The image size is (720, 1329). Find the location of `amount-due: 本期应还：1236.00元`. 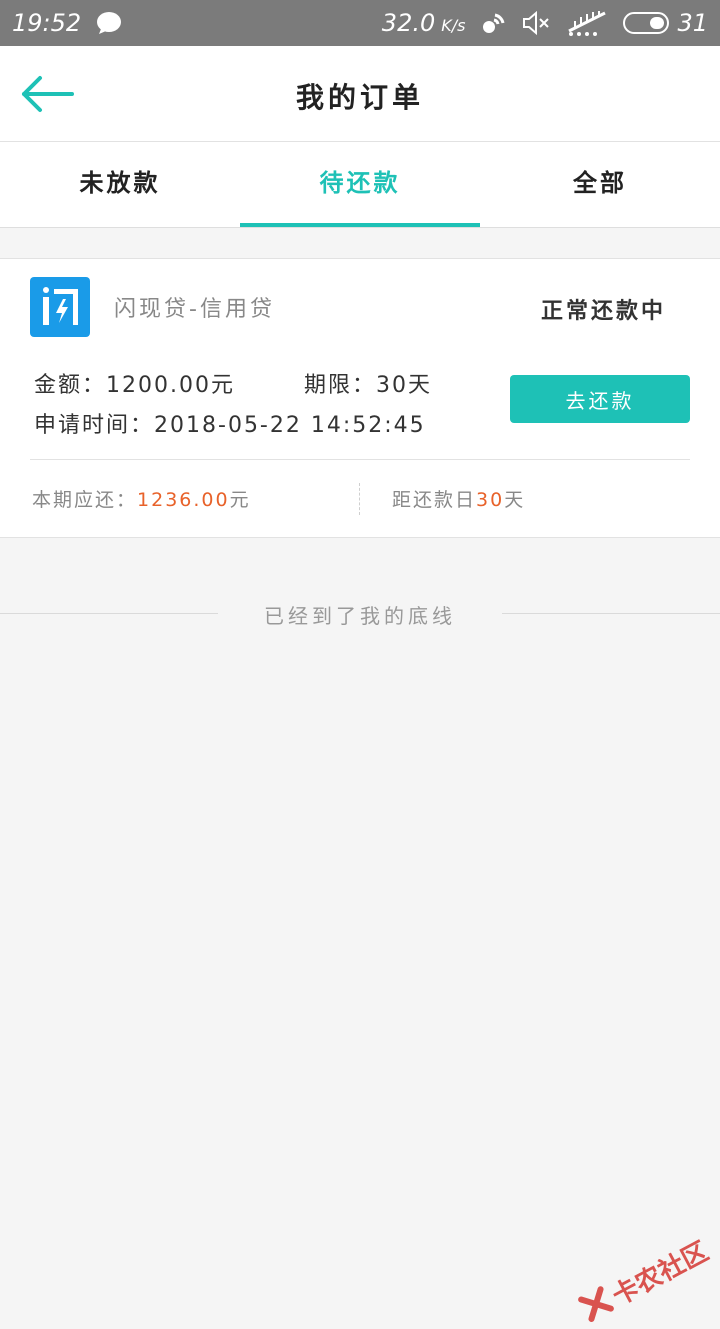

amount-due: 本期应还：1236.00元 is located at coordinates (141, 498).